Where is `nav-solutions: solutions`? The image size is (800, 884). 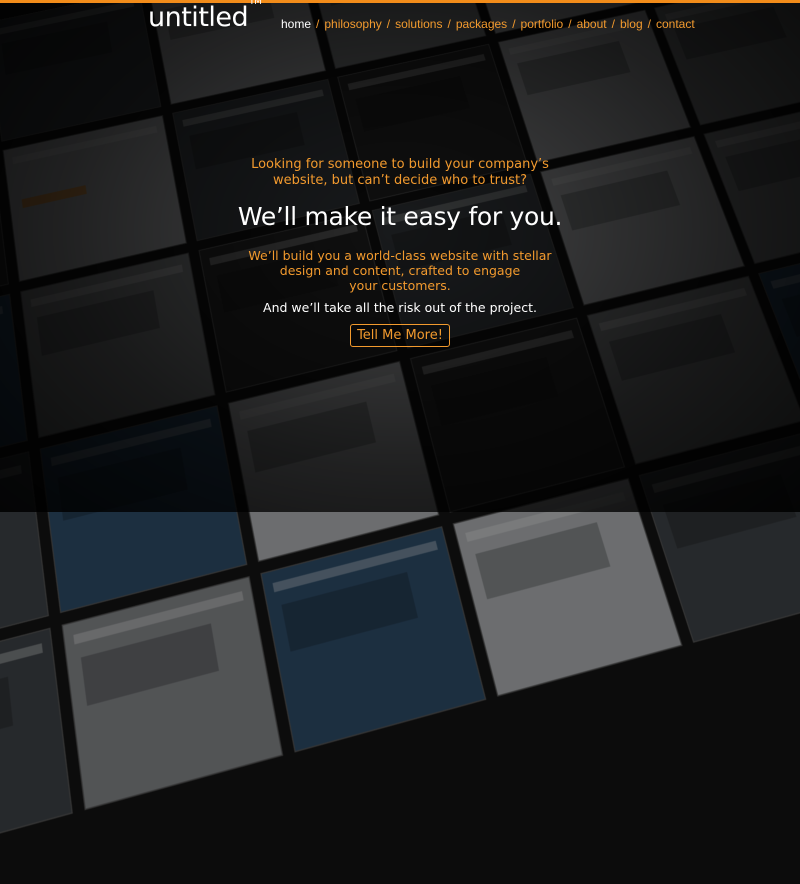 nav-solutions: solutions is located at coordinates (418, 24).